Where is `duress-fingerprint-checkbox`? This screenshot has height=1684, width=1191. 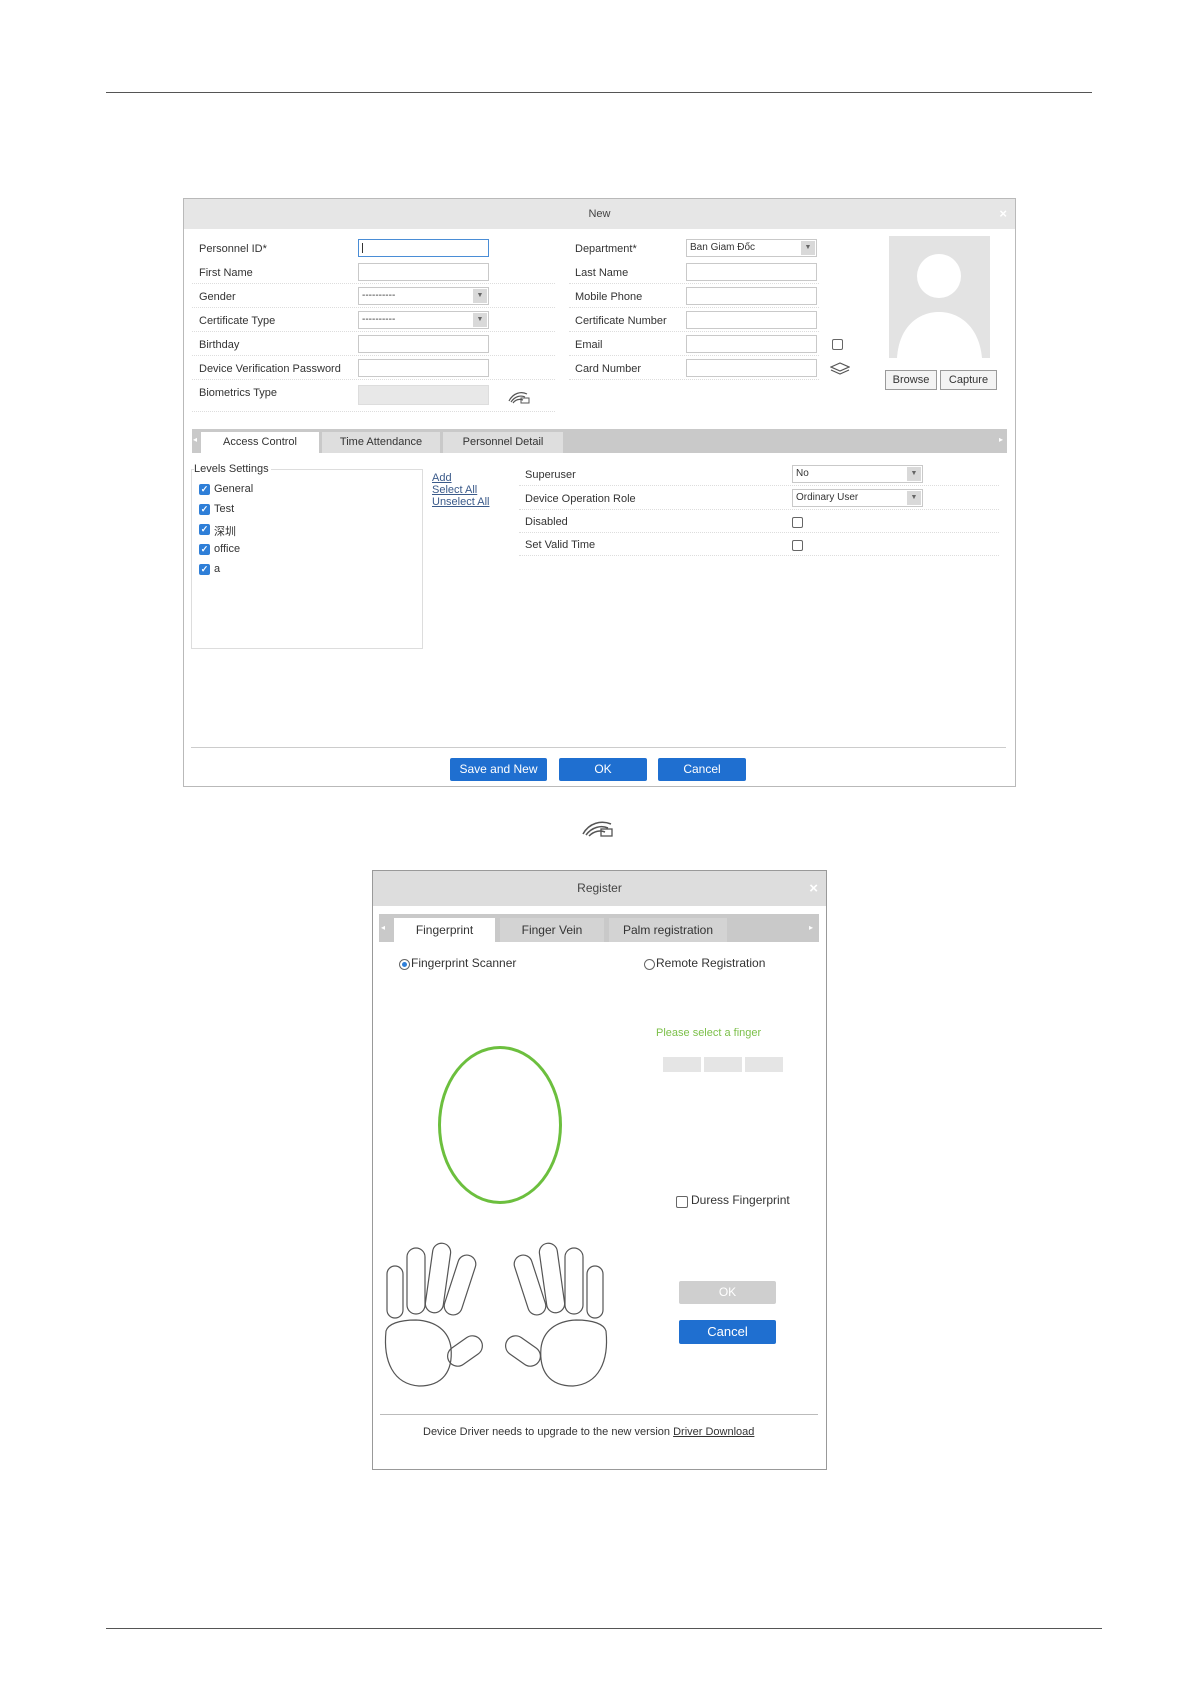
duress-fingerprint-checkbox is located at coordinates (682, 1202).